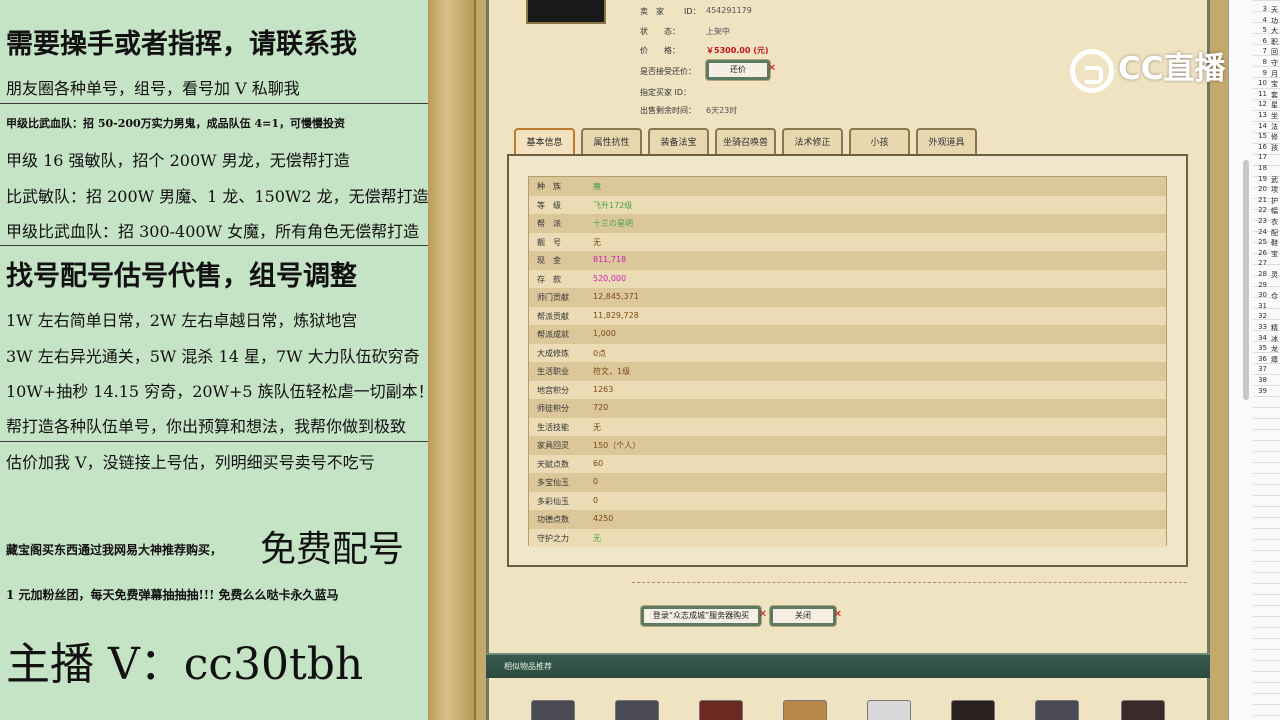 The height and width of the screenshot is (720, 1280). I want to click on row-number: 37, so click(1262, 369).